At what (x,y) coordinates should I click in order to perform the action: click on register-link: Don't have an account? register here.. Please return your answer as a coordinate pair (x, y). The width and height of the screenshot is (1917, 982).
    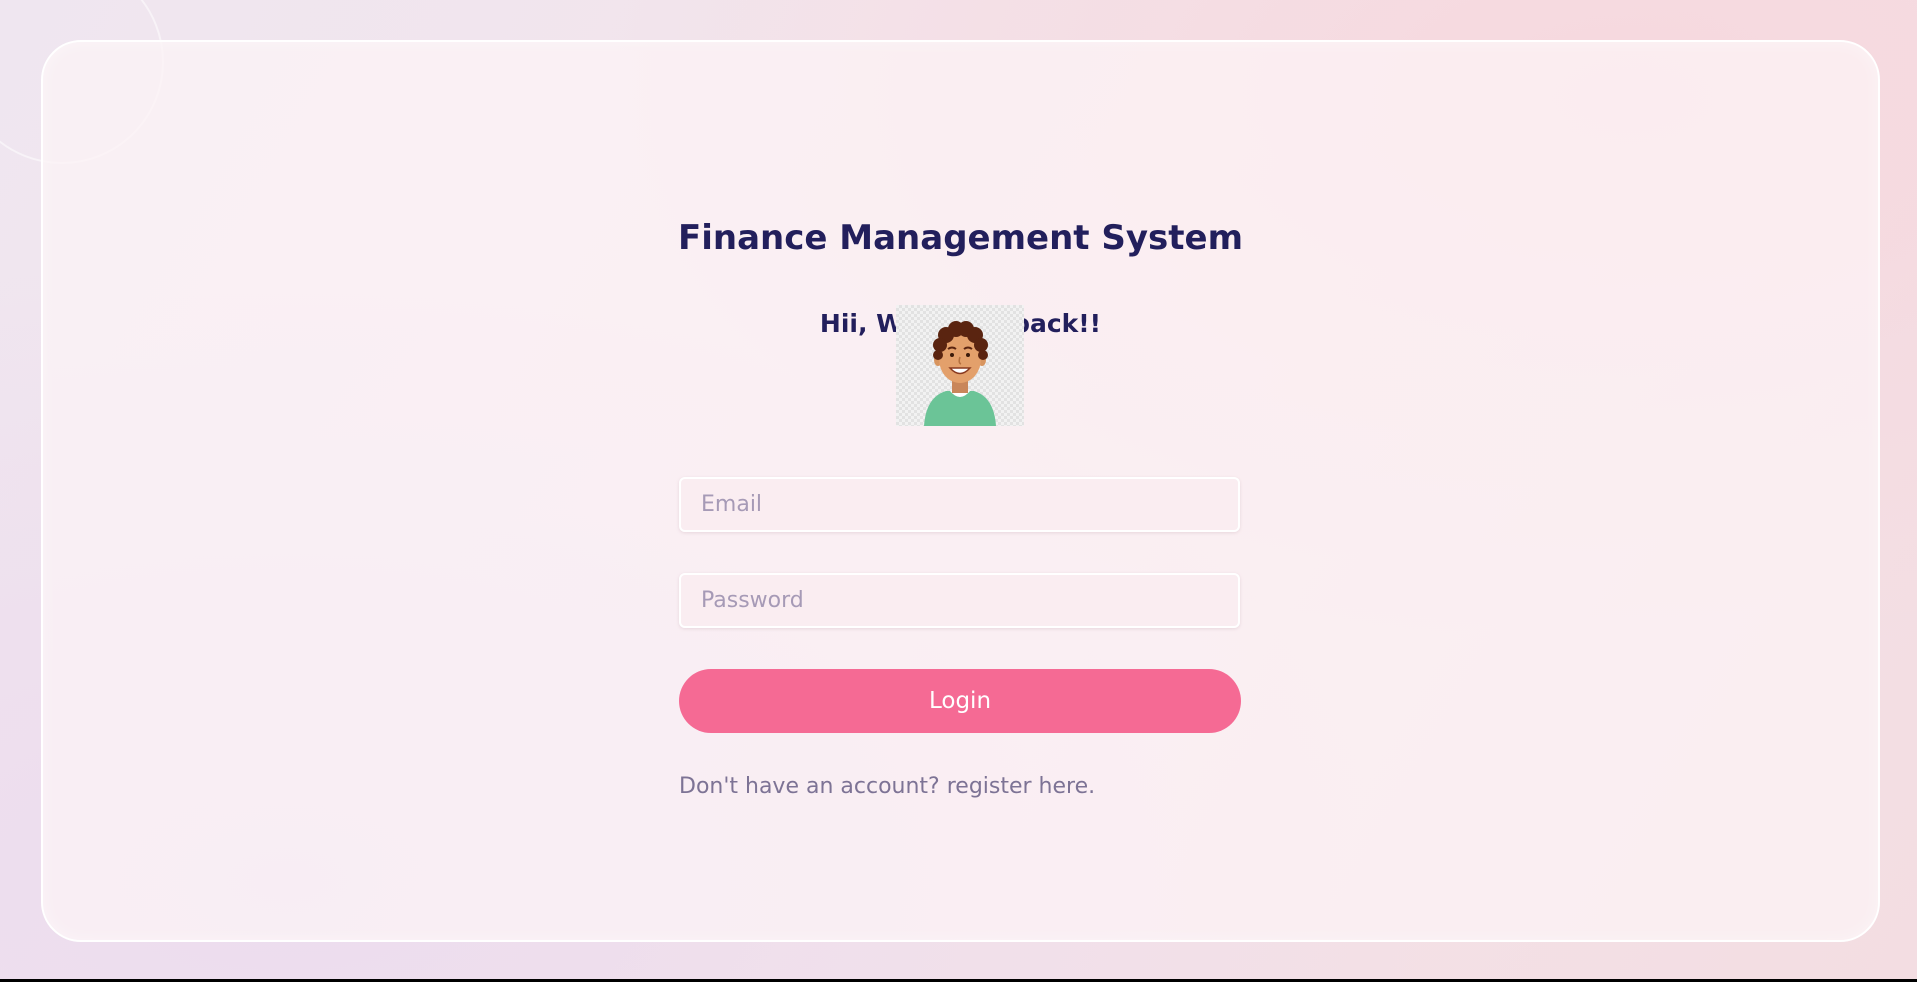
    Looking at the image, I should click on (887, 786).